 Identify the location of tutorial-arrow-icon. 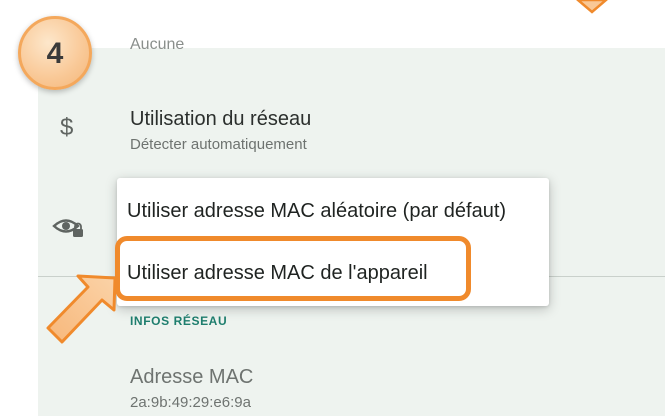
(81, 309).